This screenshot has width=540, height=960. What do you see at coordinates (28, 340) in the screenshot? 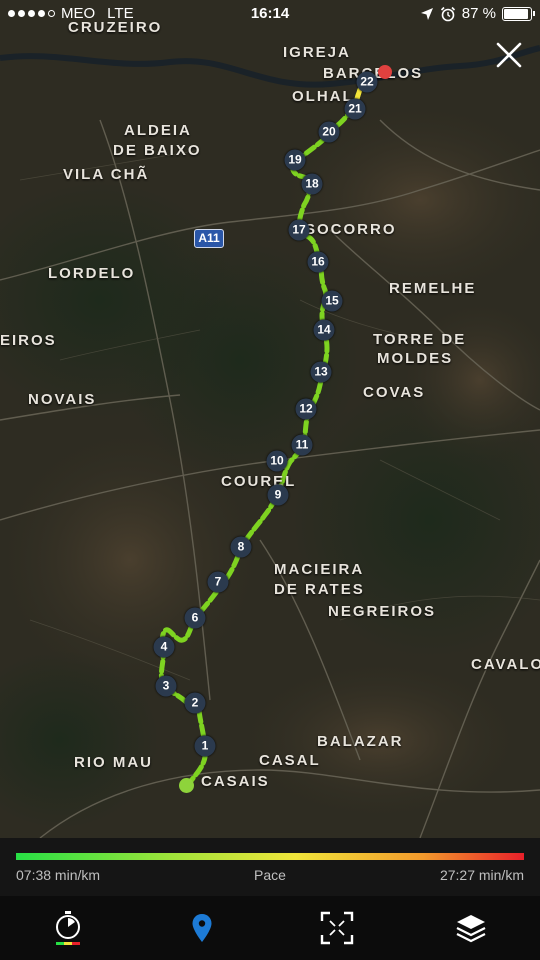
I see `place-label: eiros` at bounding box center [28, 340].